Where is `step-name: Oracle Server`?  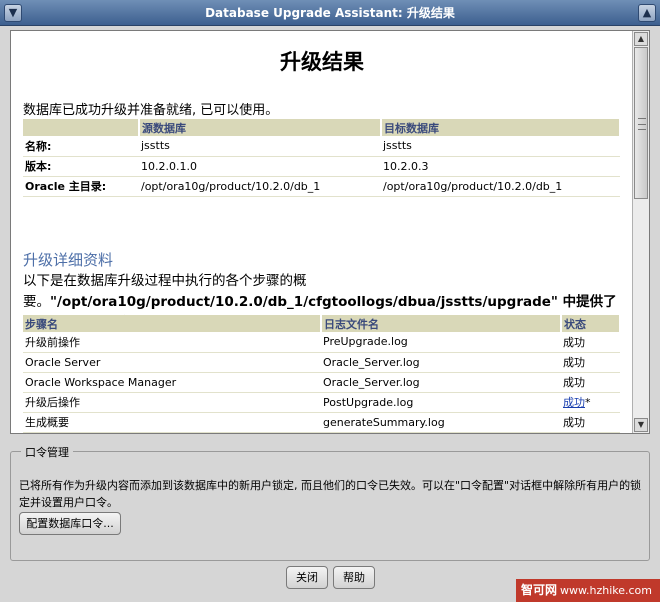
step-name: Oracle Server is located at coordinates (172, 362).